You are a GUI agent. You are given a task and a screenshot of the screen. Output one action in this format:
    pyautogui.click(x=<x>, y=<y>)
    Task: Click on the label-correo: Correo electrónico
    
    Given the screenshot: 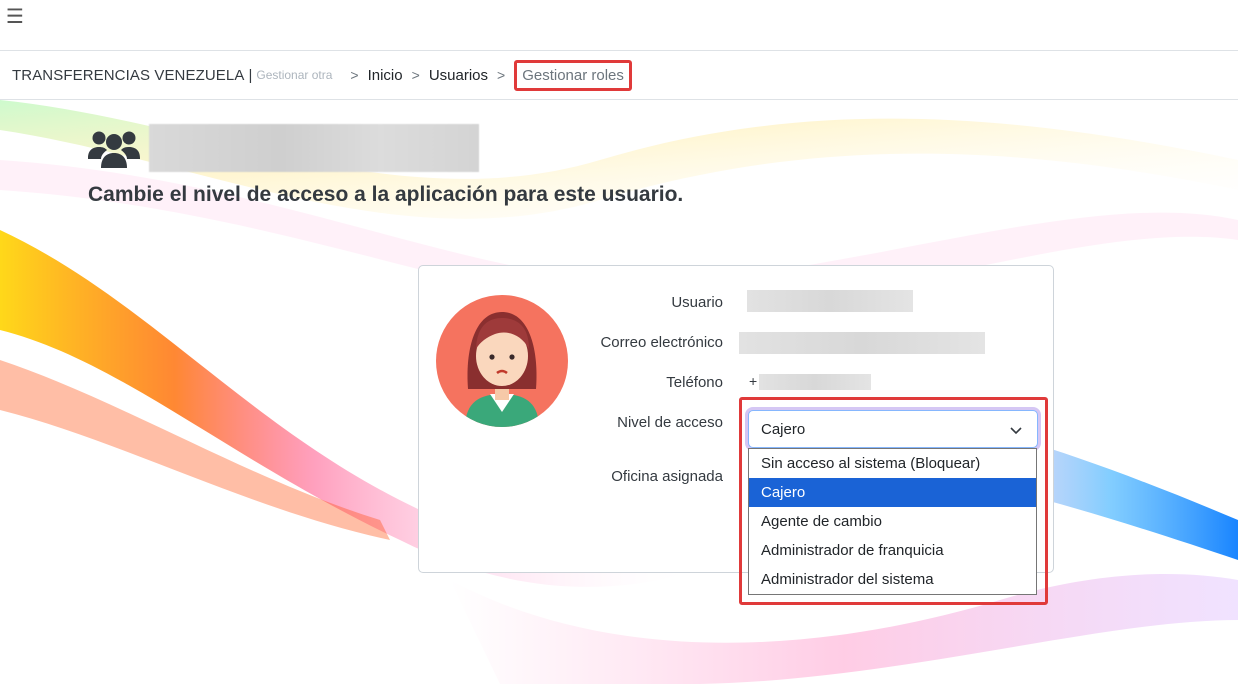 What is the action you would take?
    pyautogui.click(x=661, y=342)
    